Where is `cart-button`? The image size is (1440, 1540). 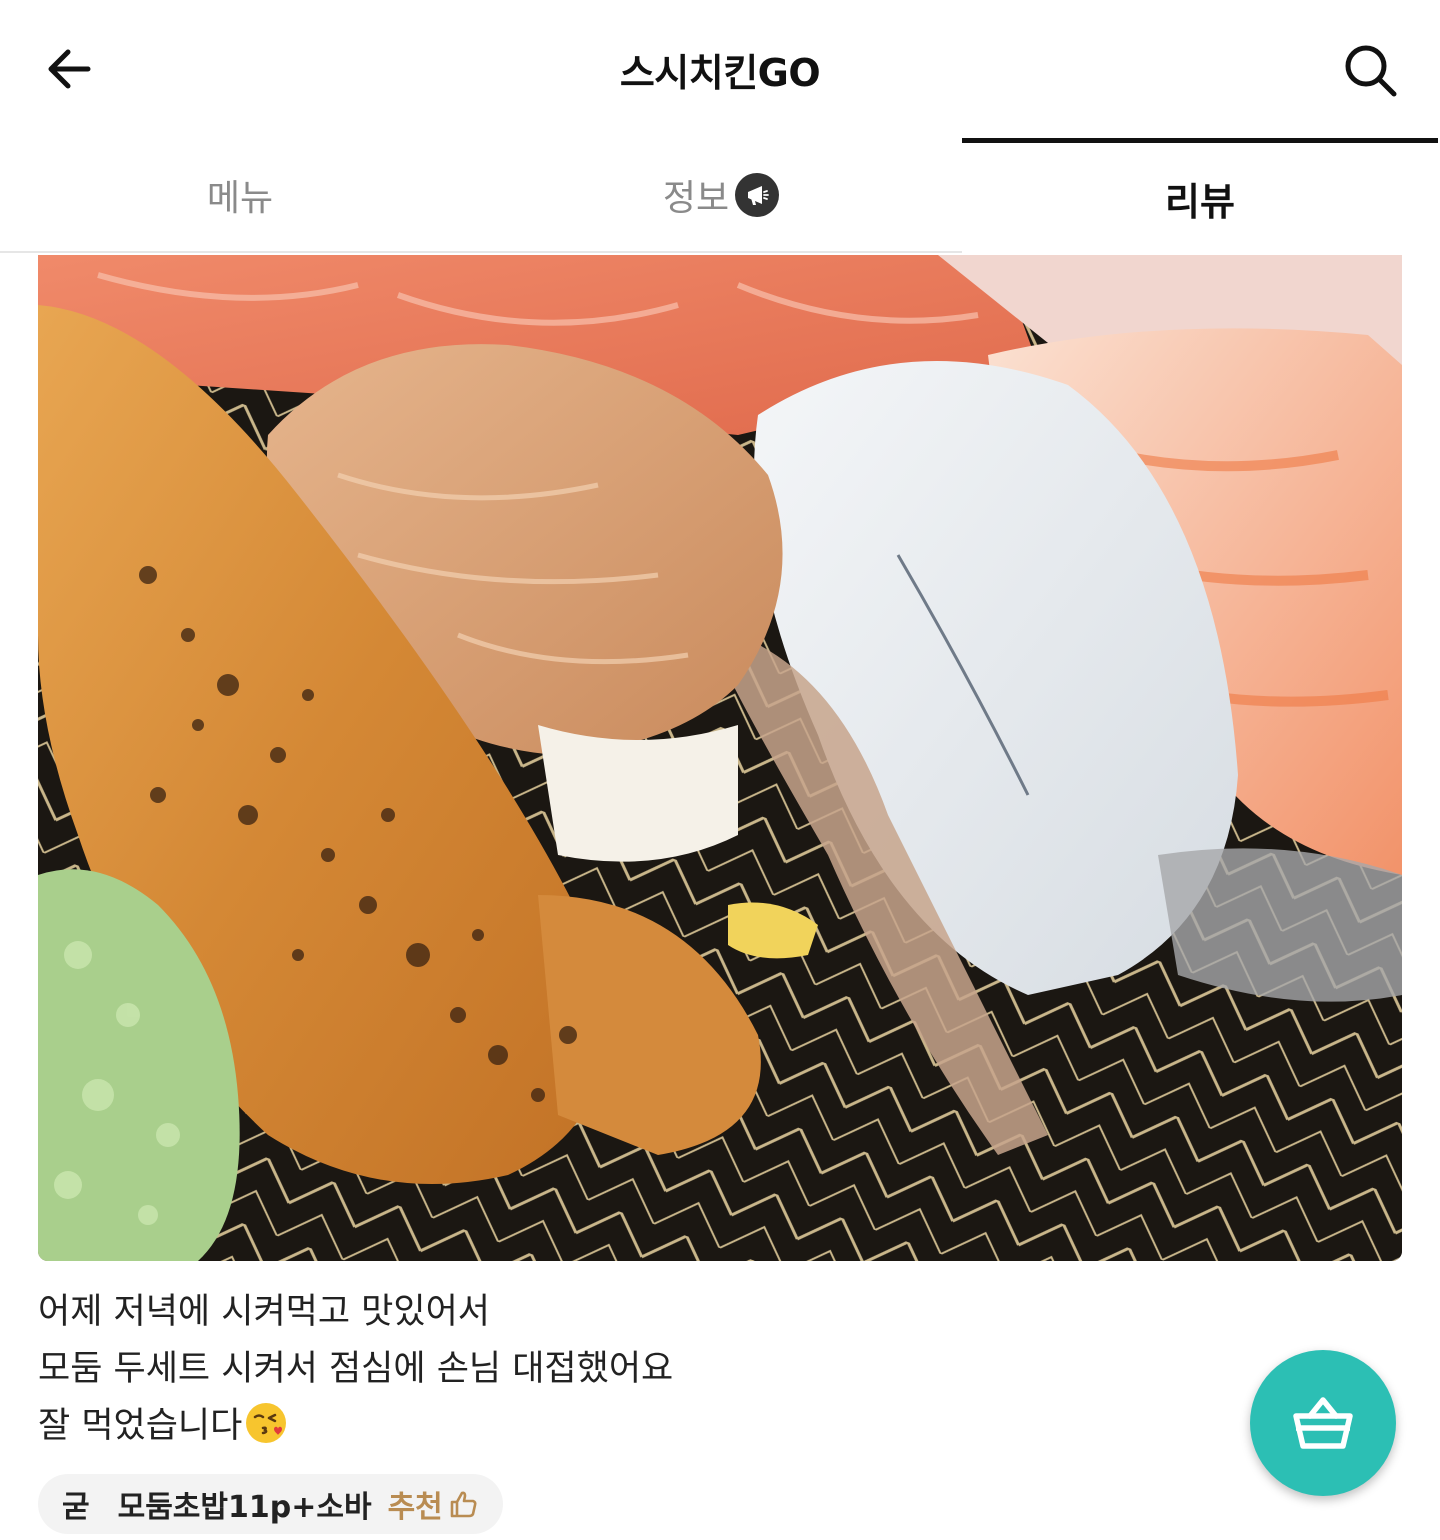 cart-button is located at coordinates (1323, 1423).